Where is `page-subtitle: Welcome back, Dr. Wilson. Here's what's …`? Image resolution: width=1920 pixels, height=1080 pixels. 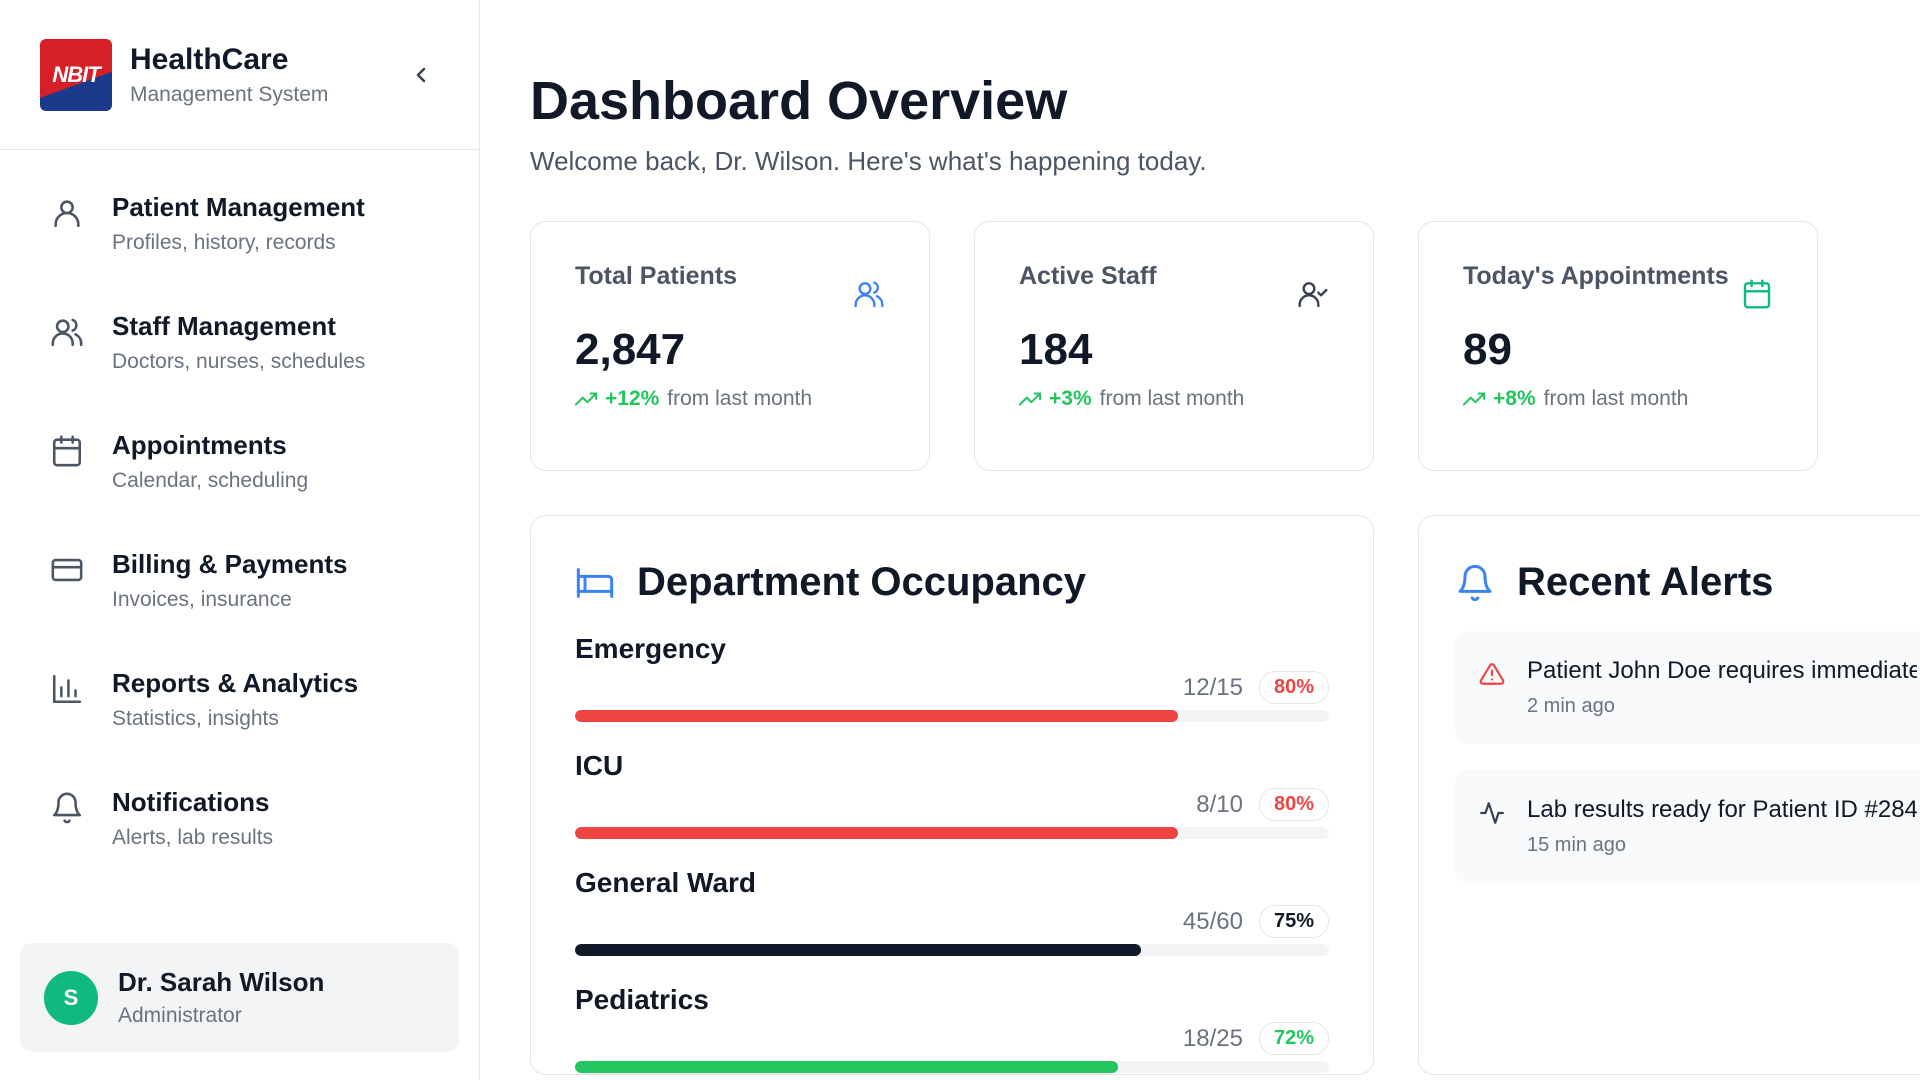 page-subtitle: Welcome back, Dr. Wilson. Here's what's … is located at coordinates (868, 161).